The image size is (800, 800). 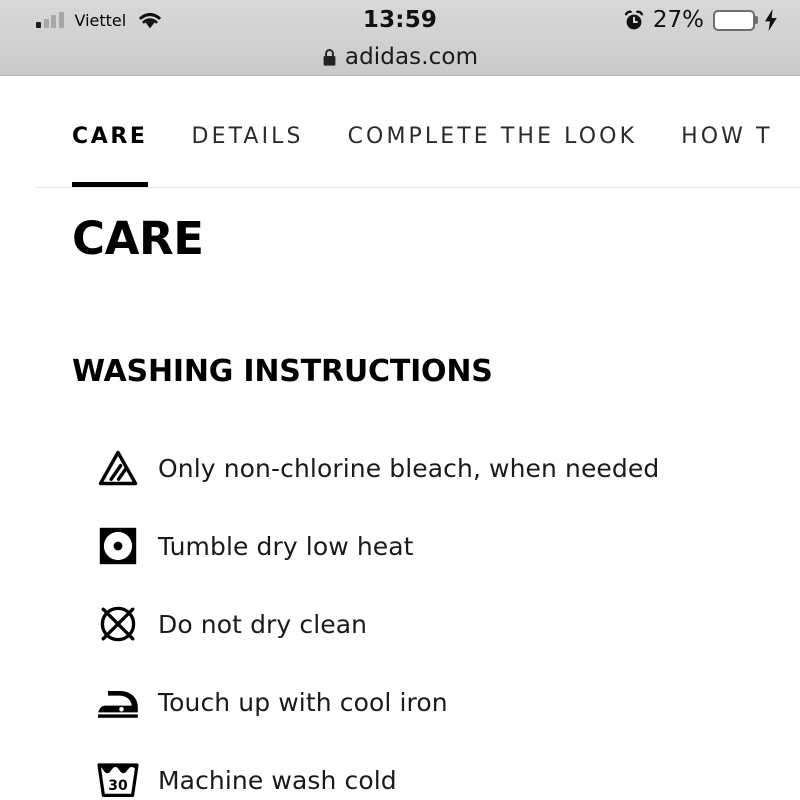 I want to click on tab-how-t: HOW T, so click(x=727, y=112).